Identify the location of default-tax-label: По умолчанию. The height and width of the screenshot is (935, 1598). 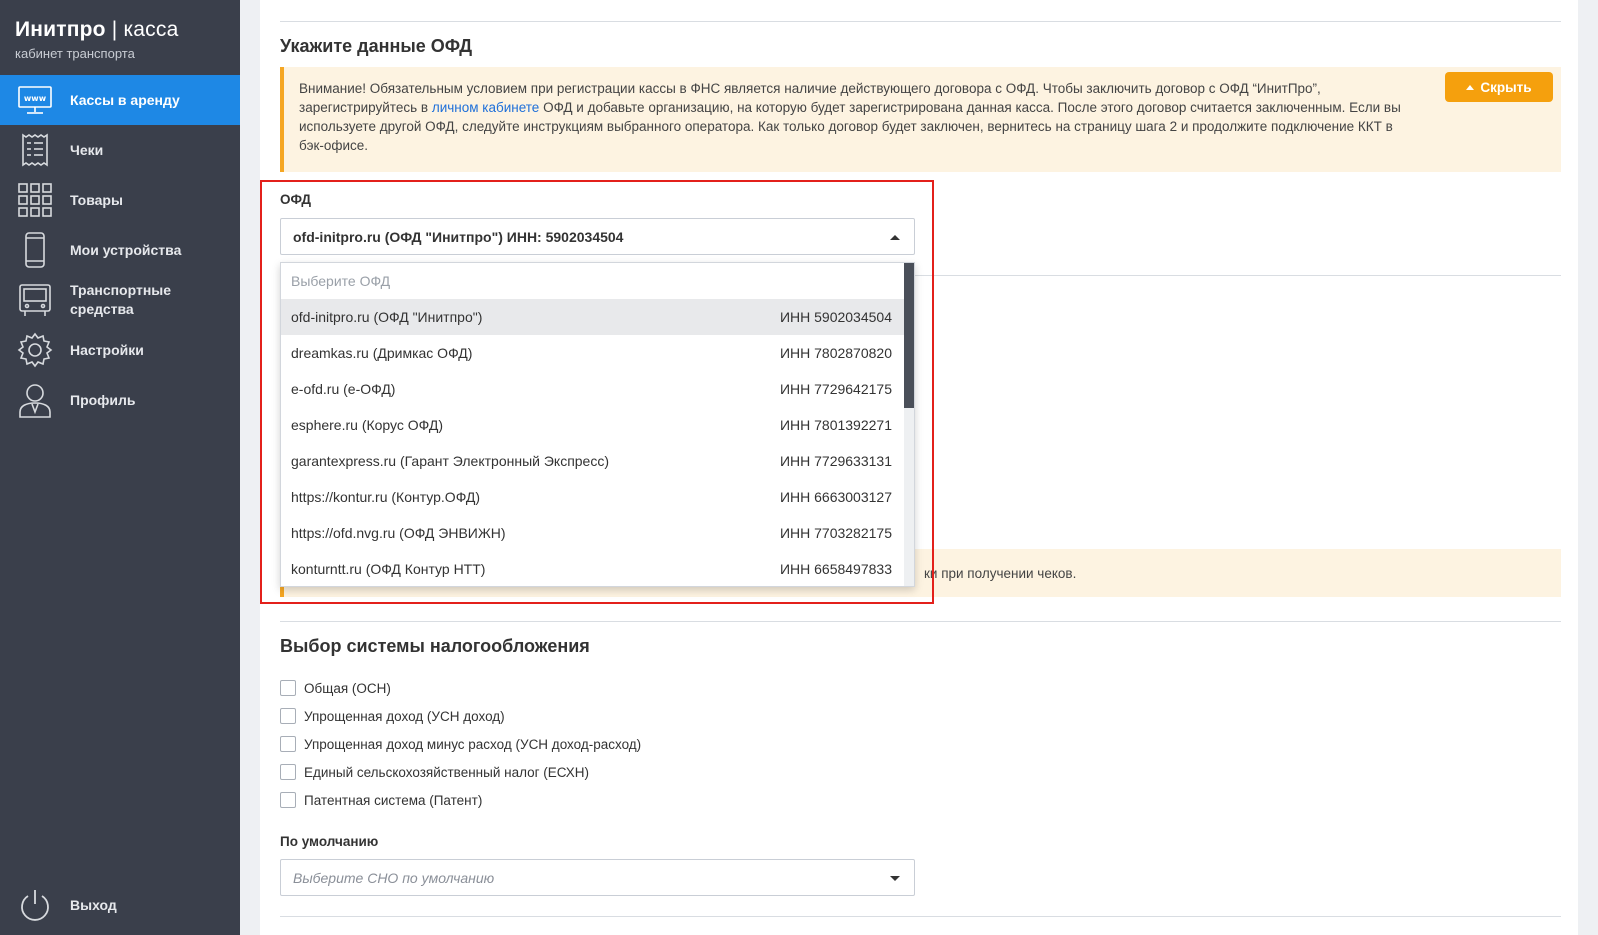
(329, 841).